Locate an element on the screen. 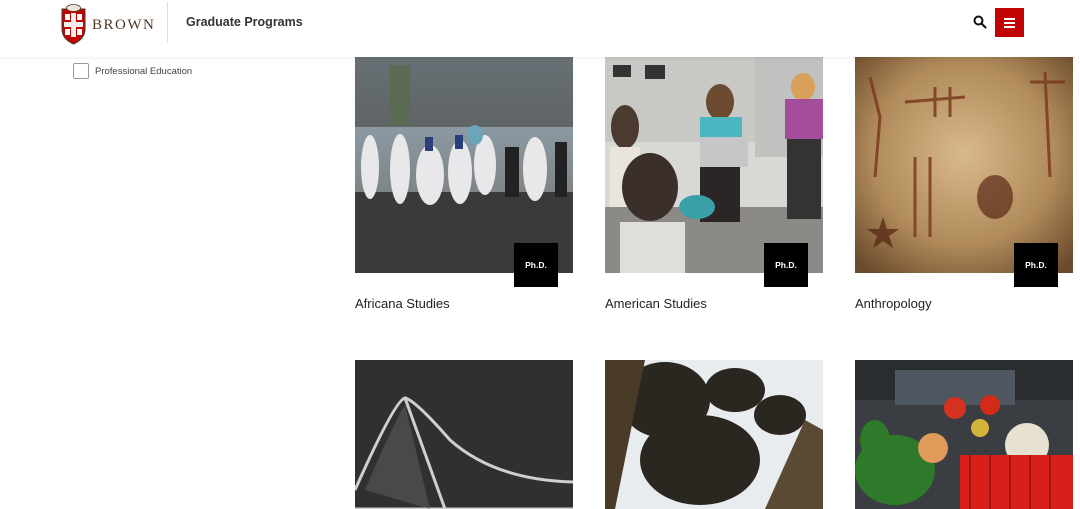  brown-logo: BROWN is located at coordinates (107, 24).